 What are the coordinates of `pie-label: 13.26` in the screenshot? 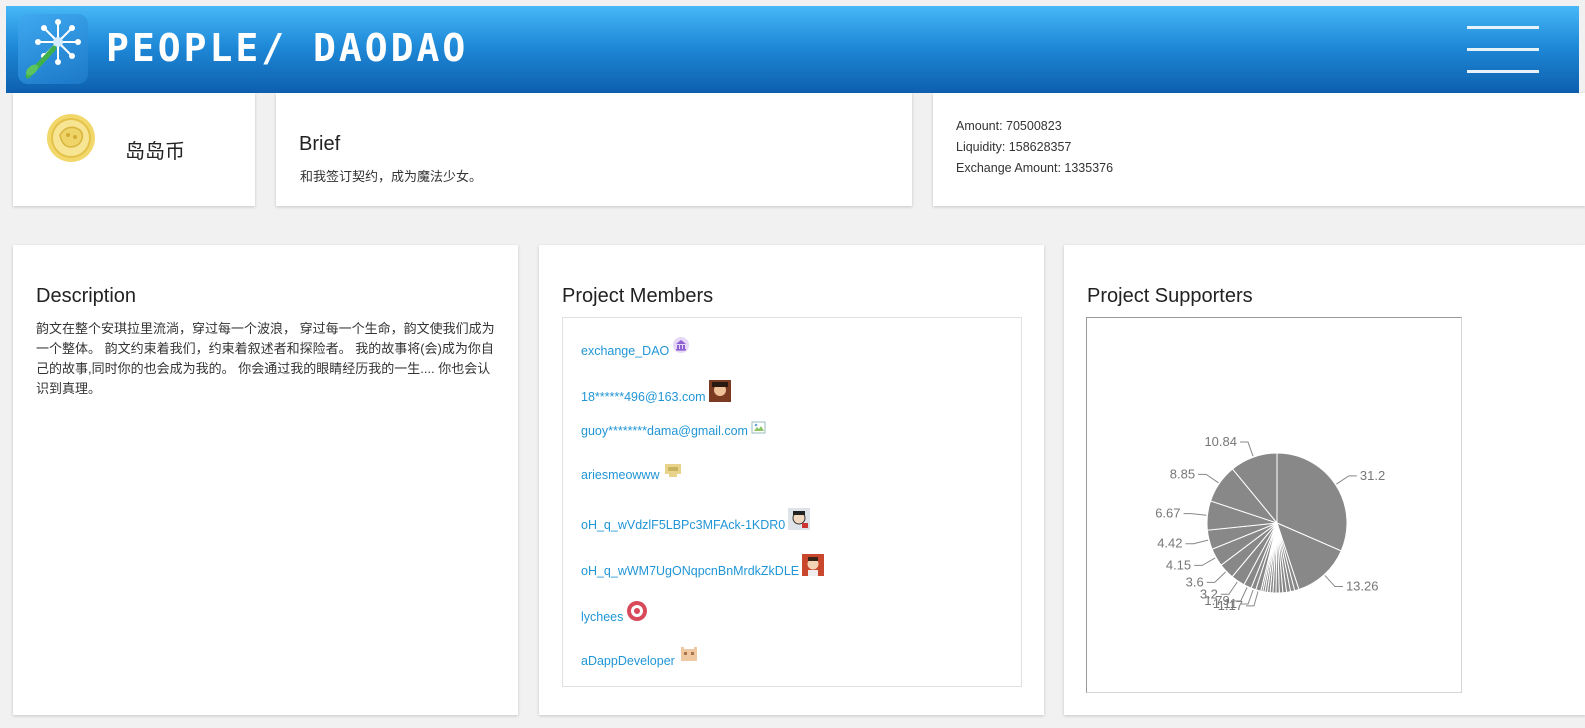 It's located at (1362, 586).